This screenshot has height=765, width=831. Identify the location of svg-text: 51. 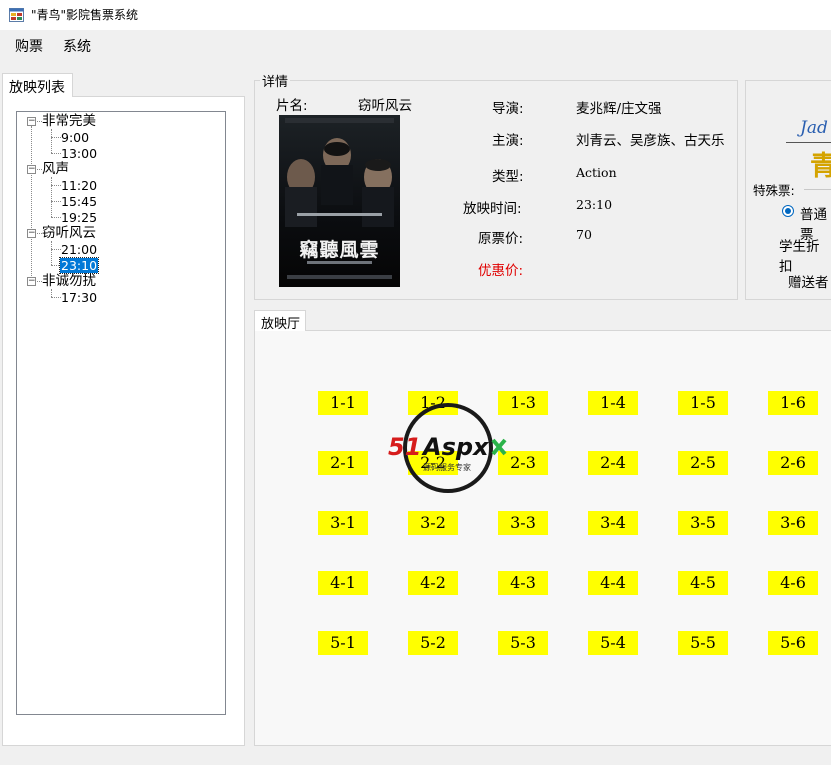
(404, 447).